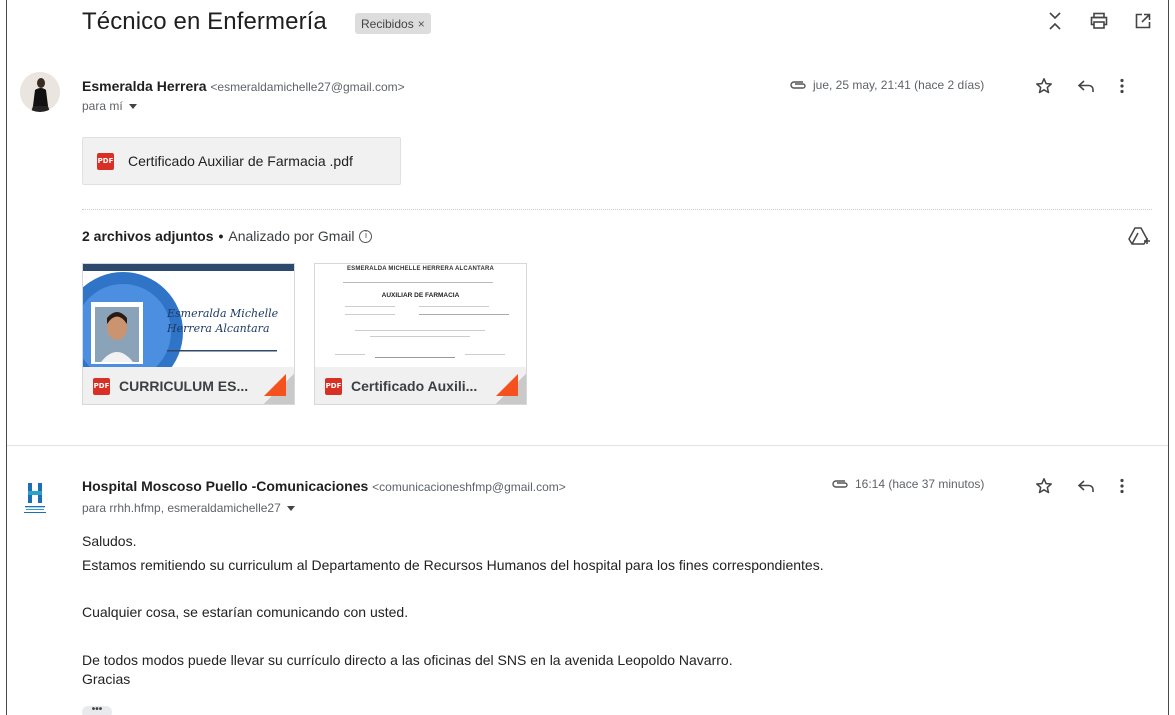 The width and height of the screenshot is (1175, 715). I want to click on scanned-by-gmail: Analizado por Gmail, so click(291, 236).